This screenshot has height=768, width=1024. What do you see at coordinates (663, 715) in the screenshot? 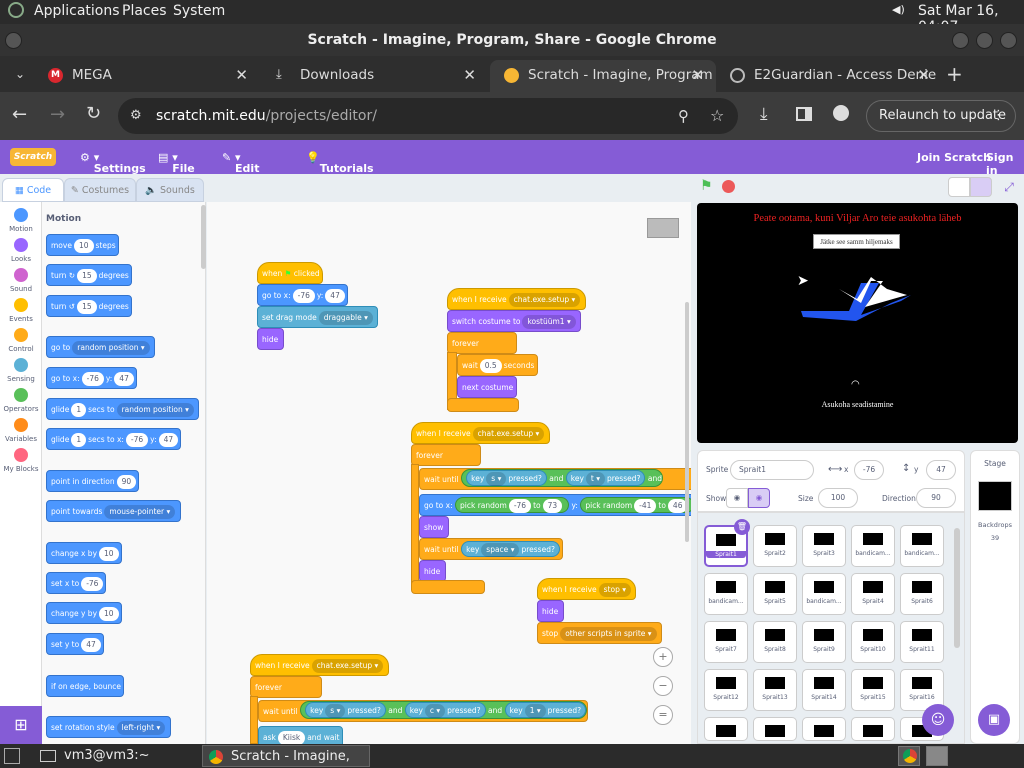
I see `zoom-reset-icon: =` at bounding box center [663, 715].